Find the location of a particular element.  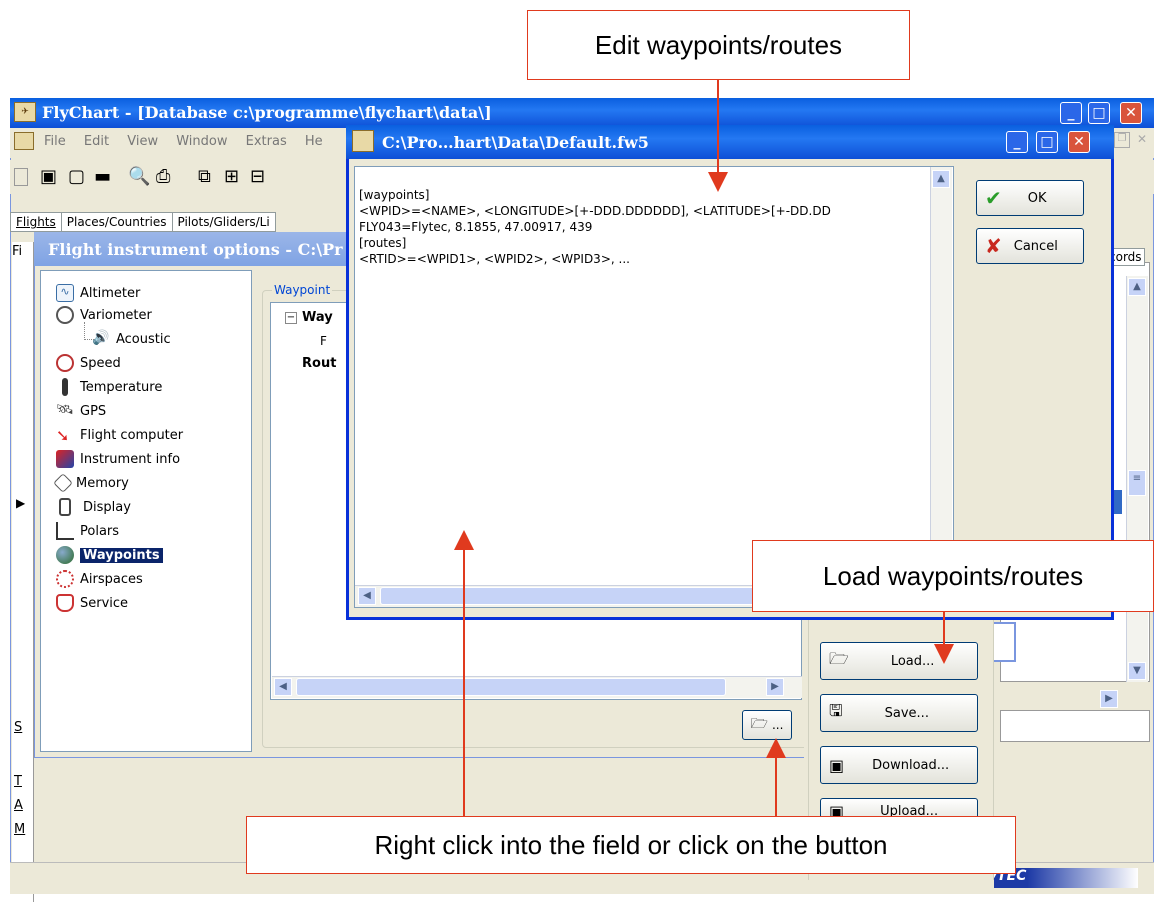

edit-callout: Edit waypoints/routes is located at coordinates (718, 45).